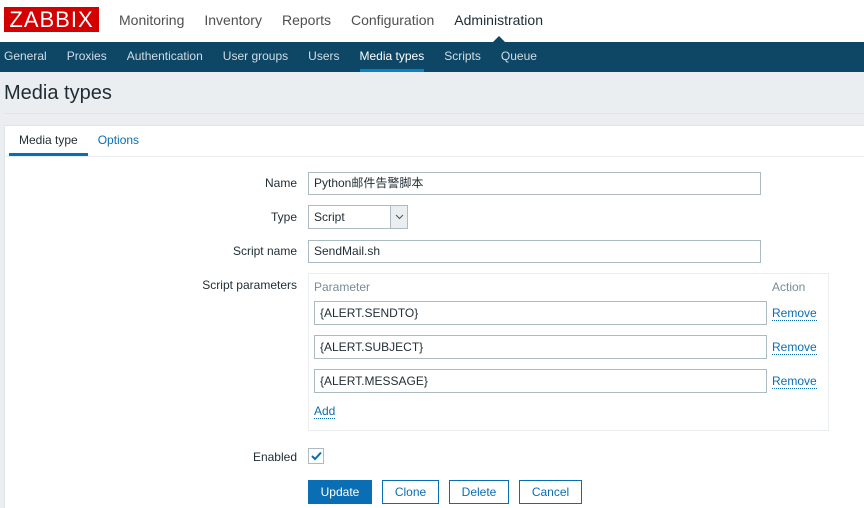  I want to click on submenu-media-types: Media types, so click(391, 57).